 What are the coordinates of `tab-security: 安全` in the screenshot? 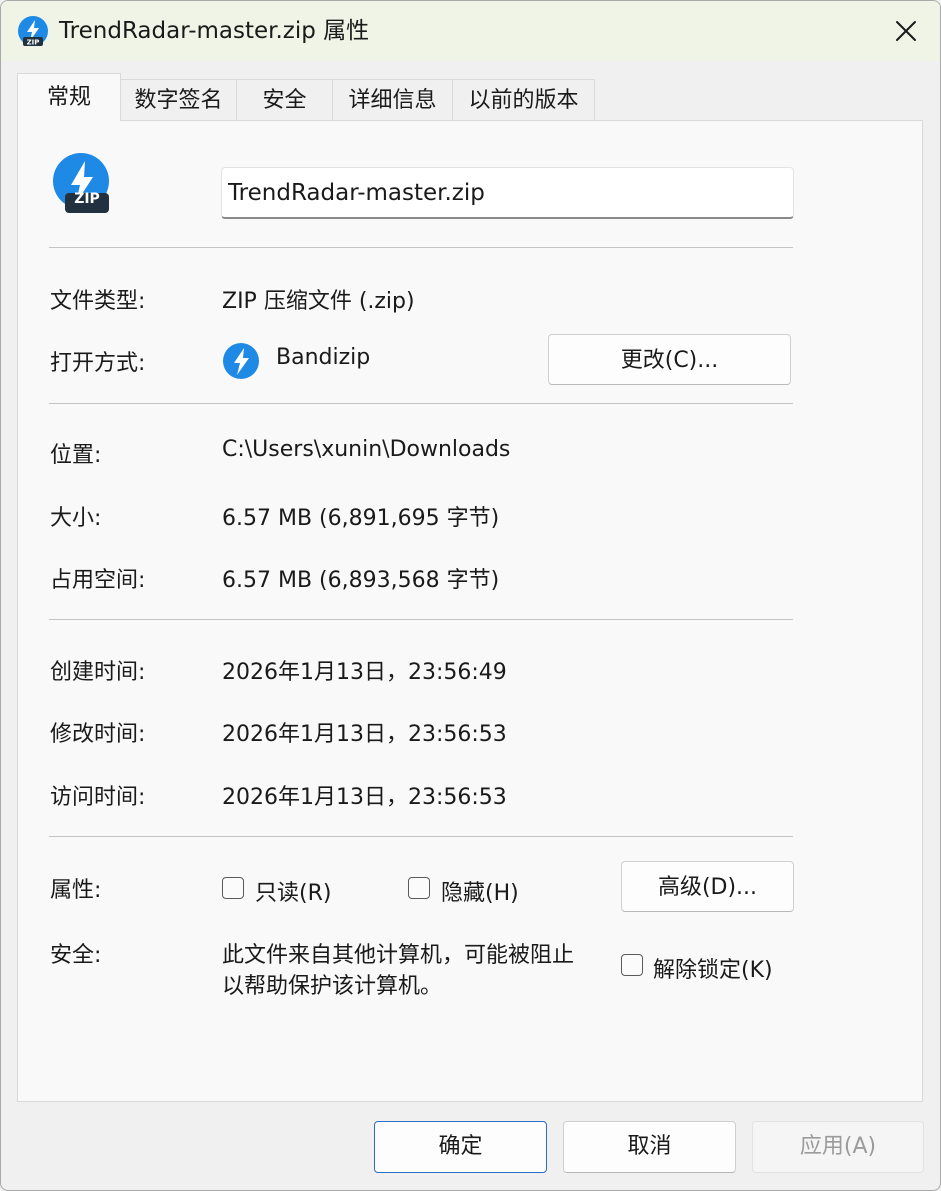 It's located at (284, 100).